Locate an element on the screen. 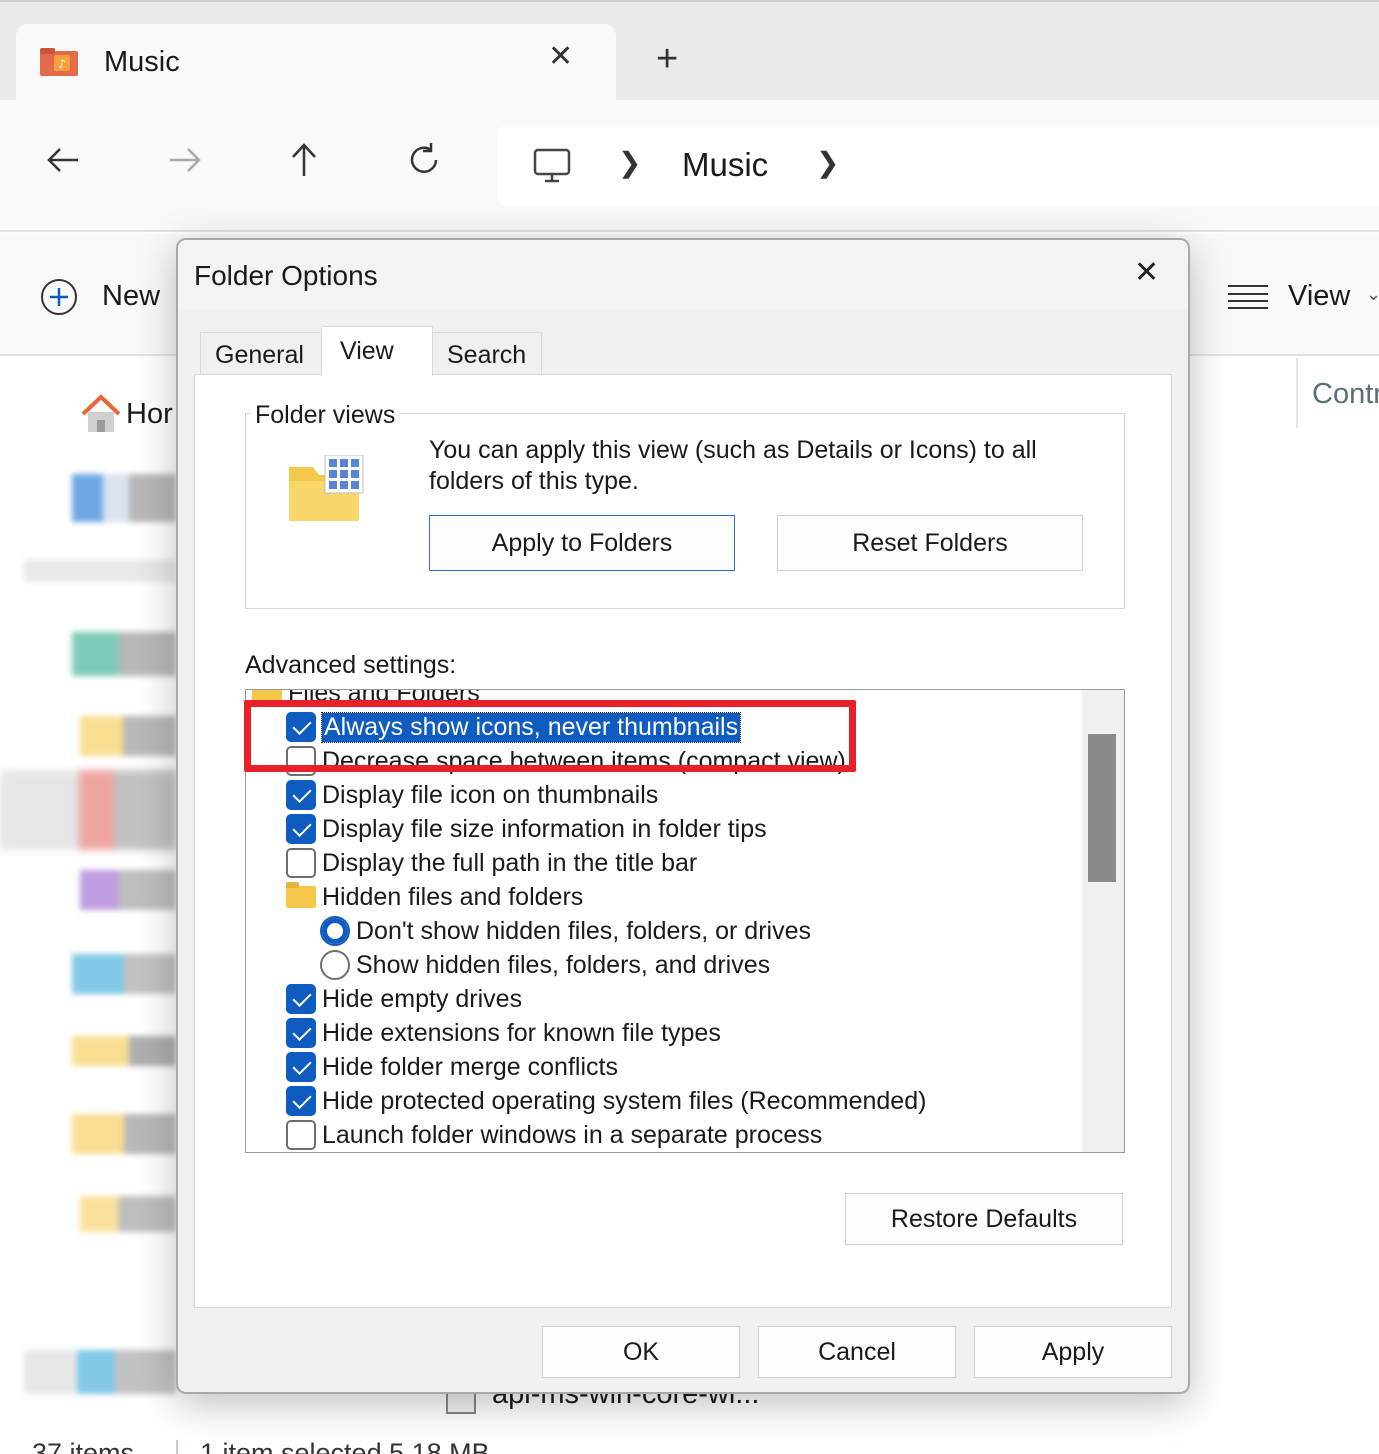  scrollbar is located at coordinates (1103, 921).